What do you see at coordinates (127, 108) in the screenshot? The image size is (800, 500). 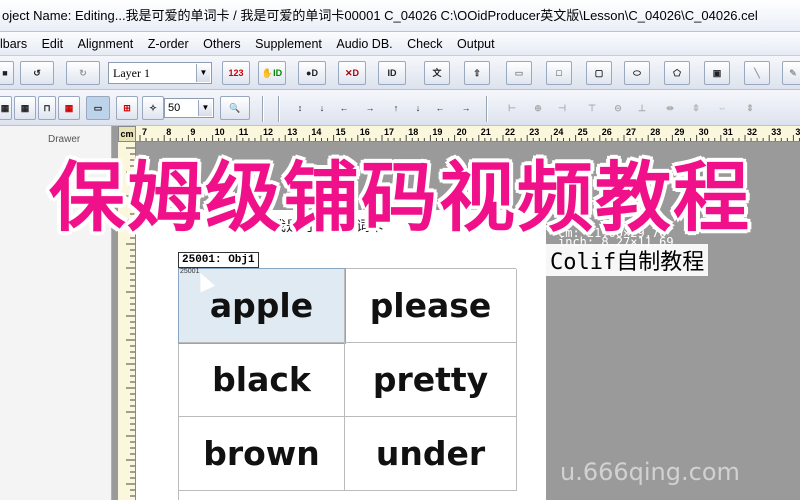 I see `snap-icon: ⊞` at bounding box center [127, 108].